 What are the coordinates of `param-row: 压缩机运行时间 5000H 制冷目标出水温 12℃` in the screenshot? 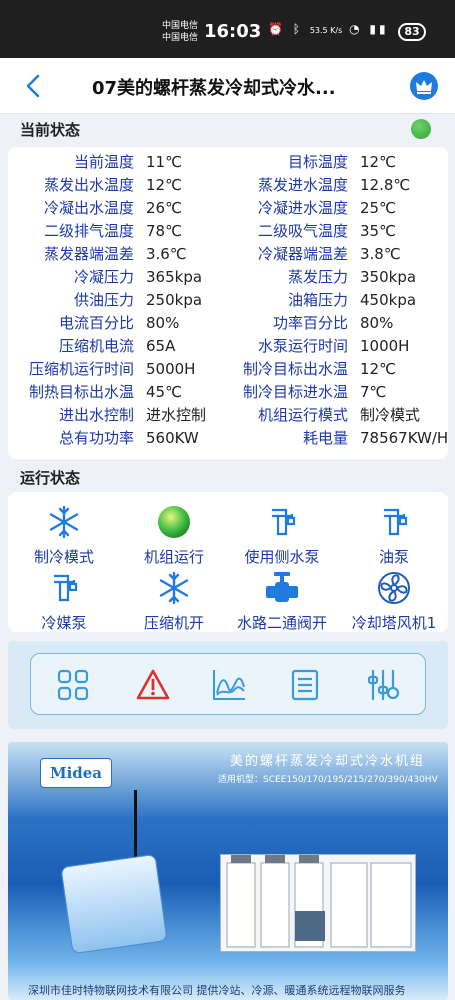 It's located at (228, 369).